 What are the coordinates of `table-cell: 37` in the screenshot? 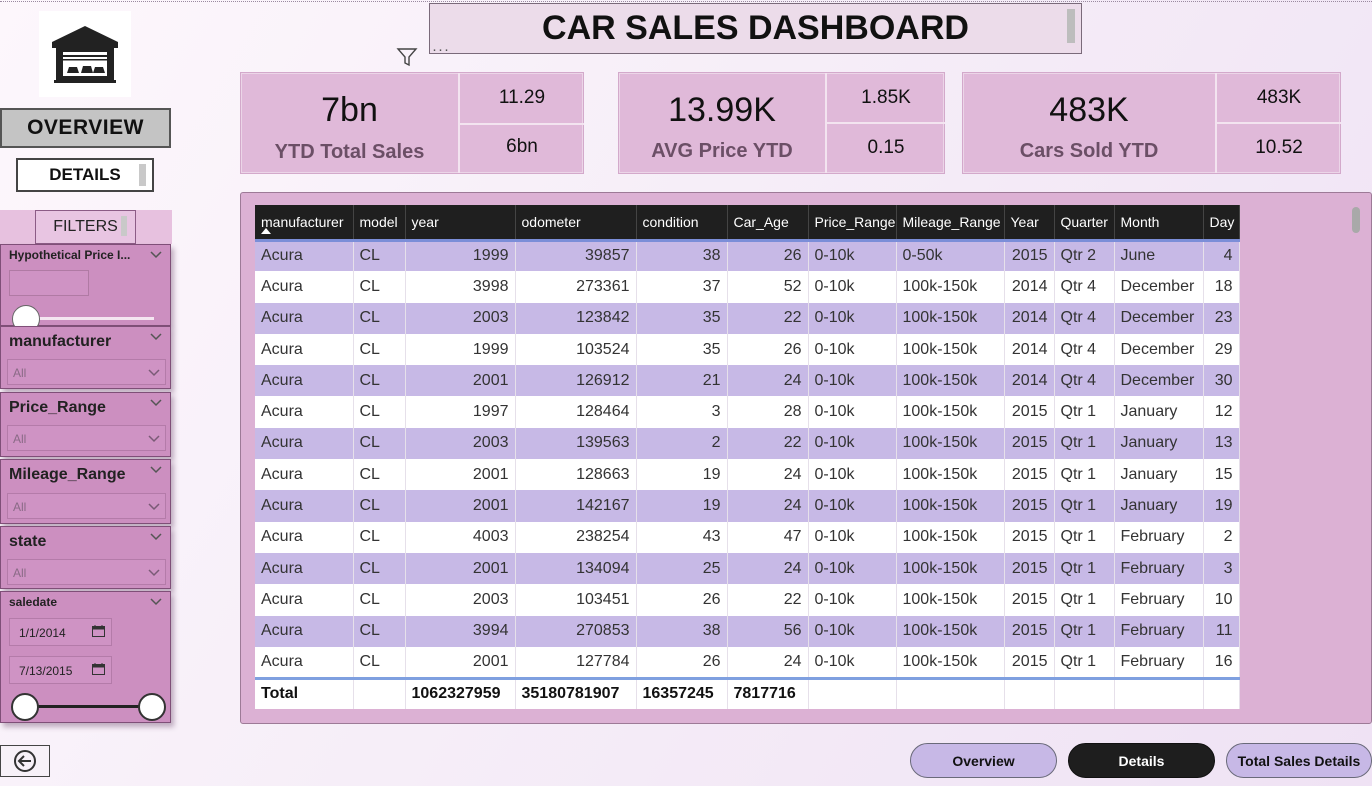 It's located at (682, 287).